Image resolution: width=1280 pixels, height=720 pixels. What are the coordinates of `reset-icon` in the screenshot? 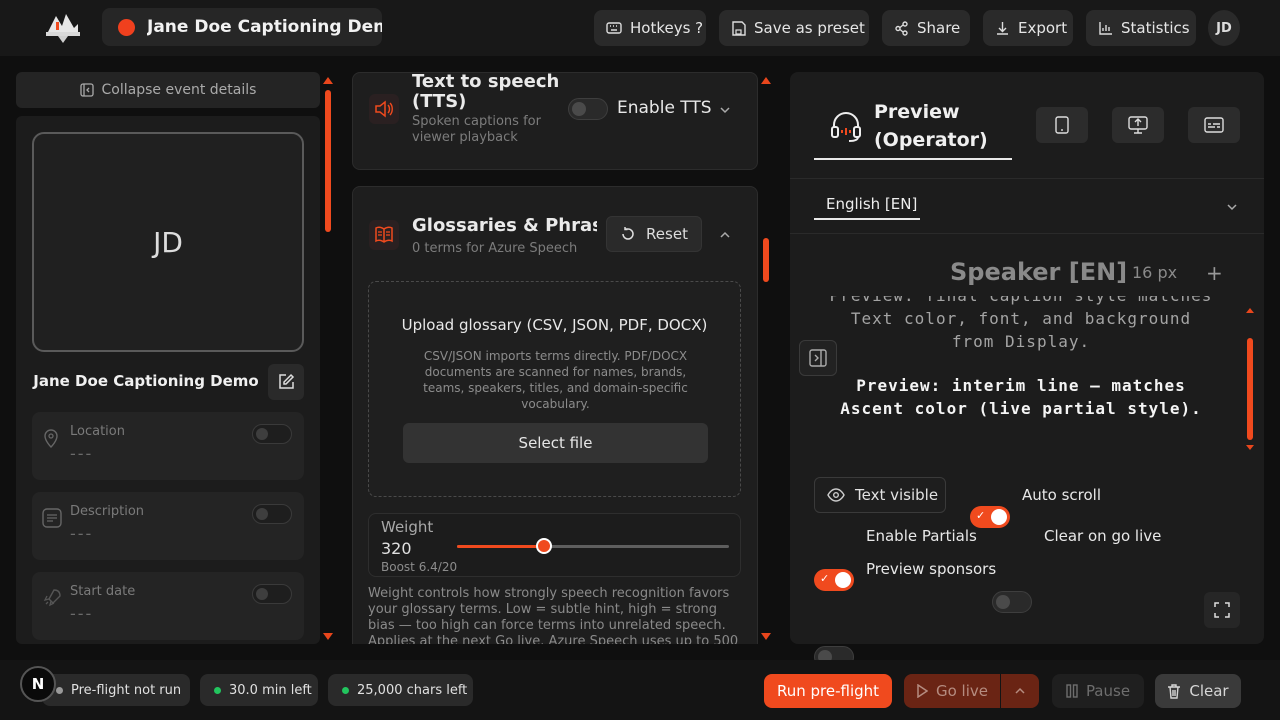 It's located at (628, 233).